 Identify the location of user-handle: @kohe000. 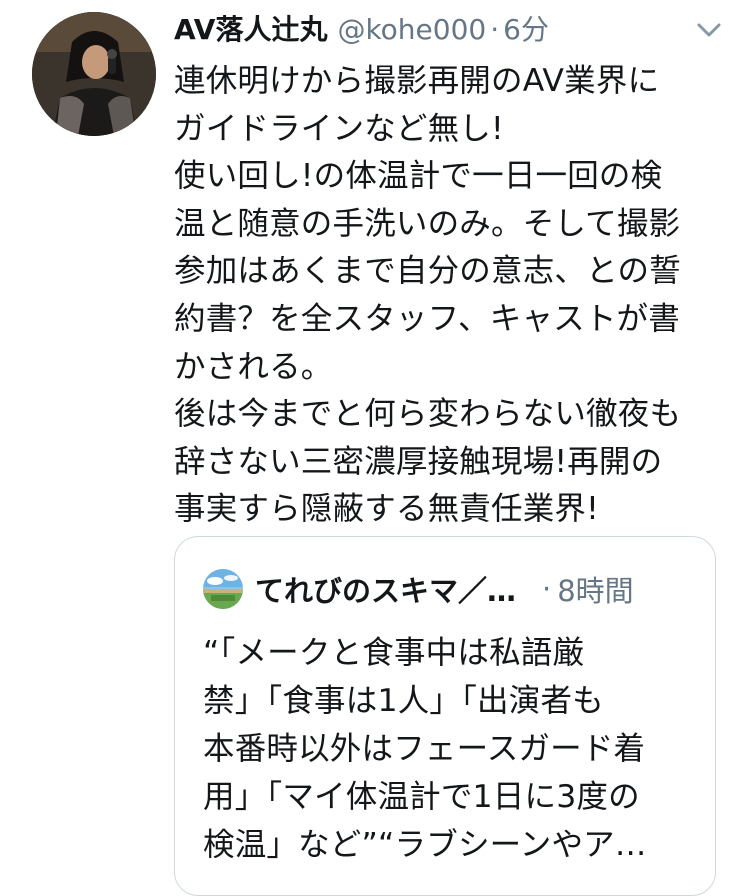
(411, 30).